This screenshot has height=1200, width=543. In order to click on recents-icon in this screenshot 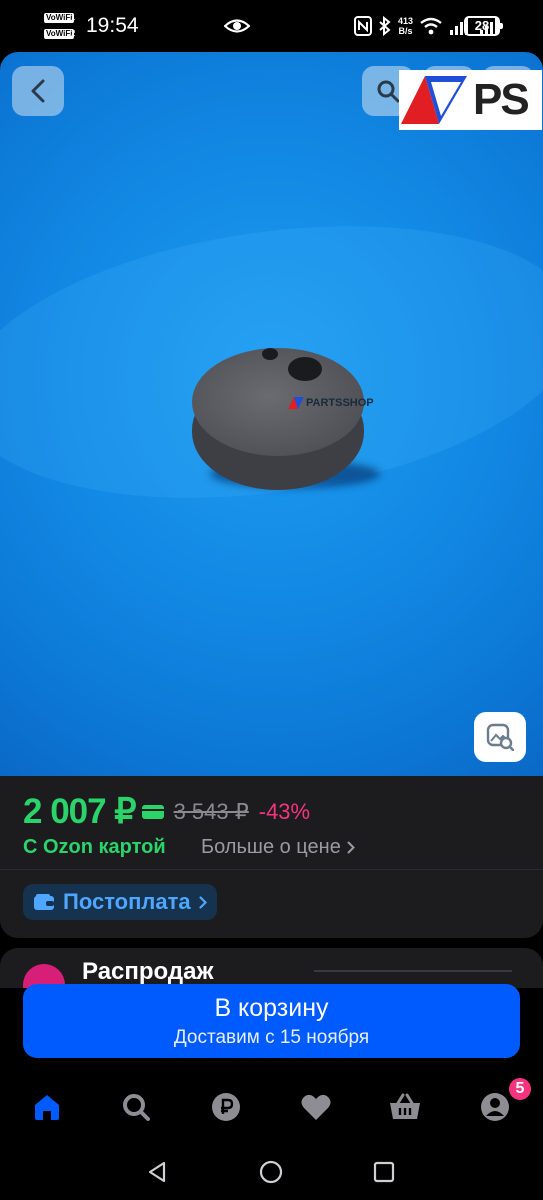, I will do `click(384, 1172)`.